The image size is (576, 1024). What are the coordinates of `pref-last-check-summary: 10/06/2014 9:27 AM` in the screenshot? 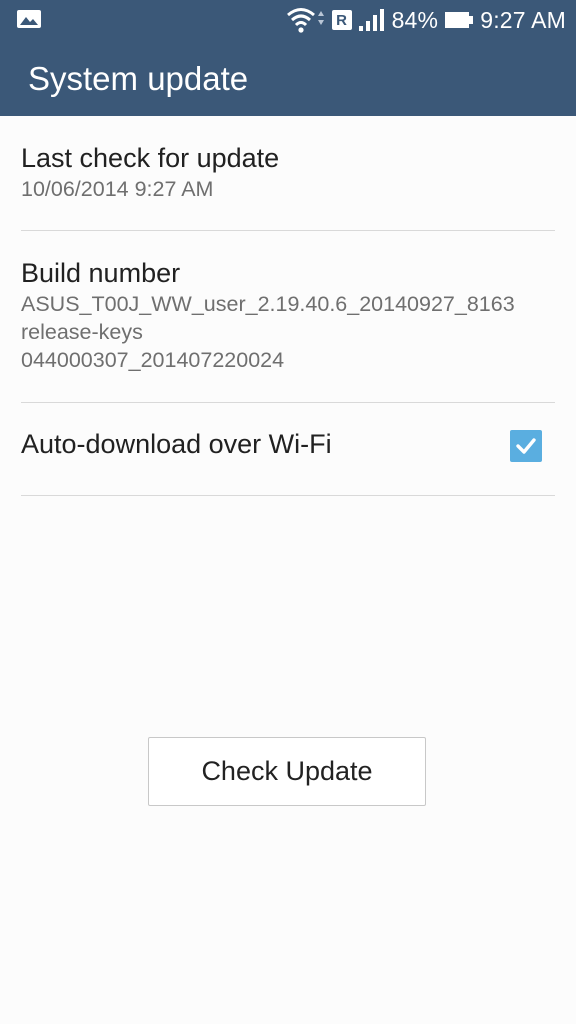 It's located at (117, 189).